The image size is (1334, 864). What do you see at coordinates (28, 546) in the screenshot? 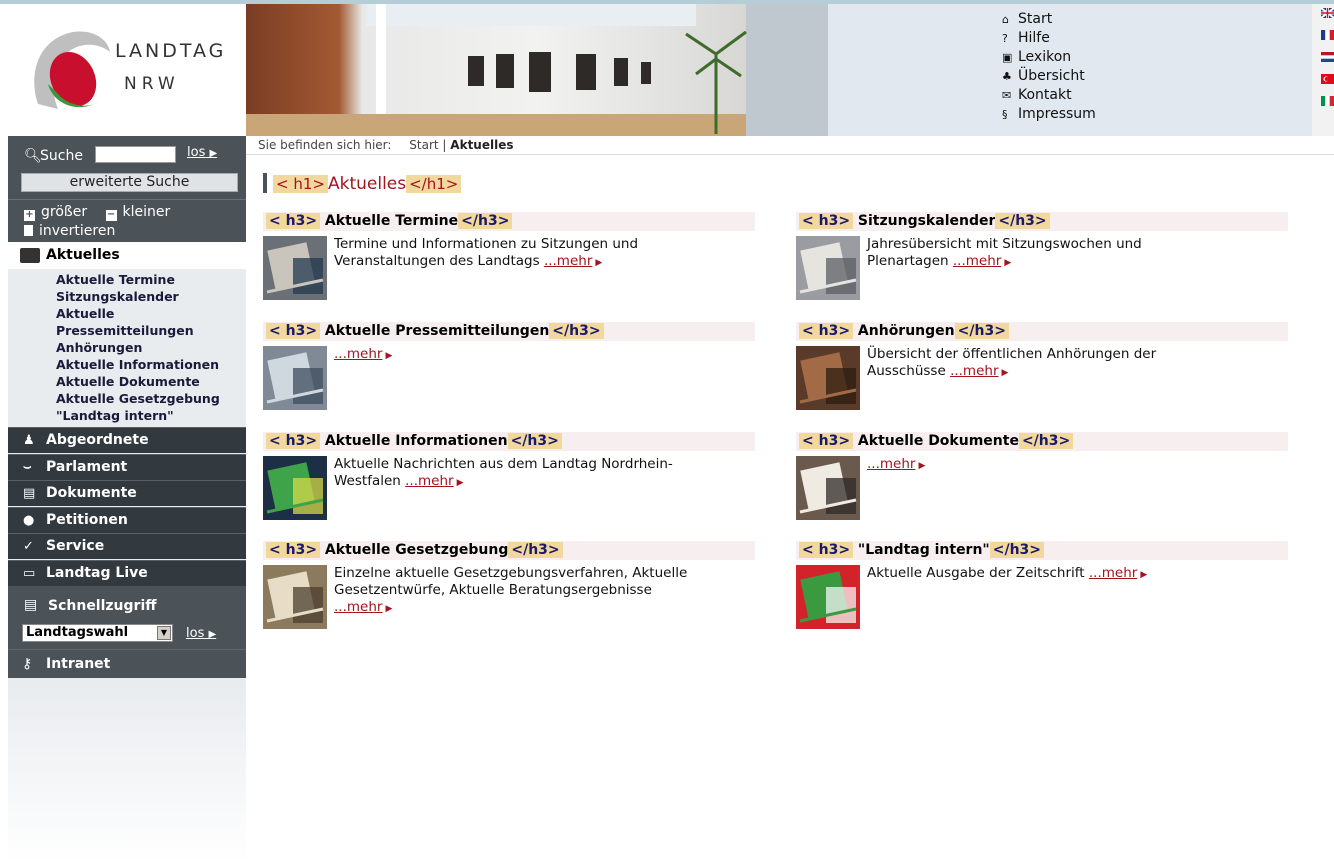
I see `checkmark-icon: ✓` at bounding box center [28, 546].